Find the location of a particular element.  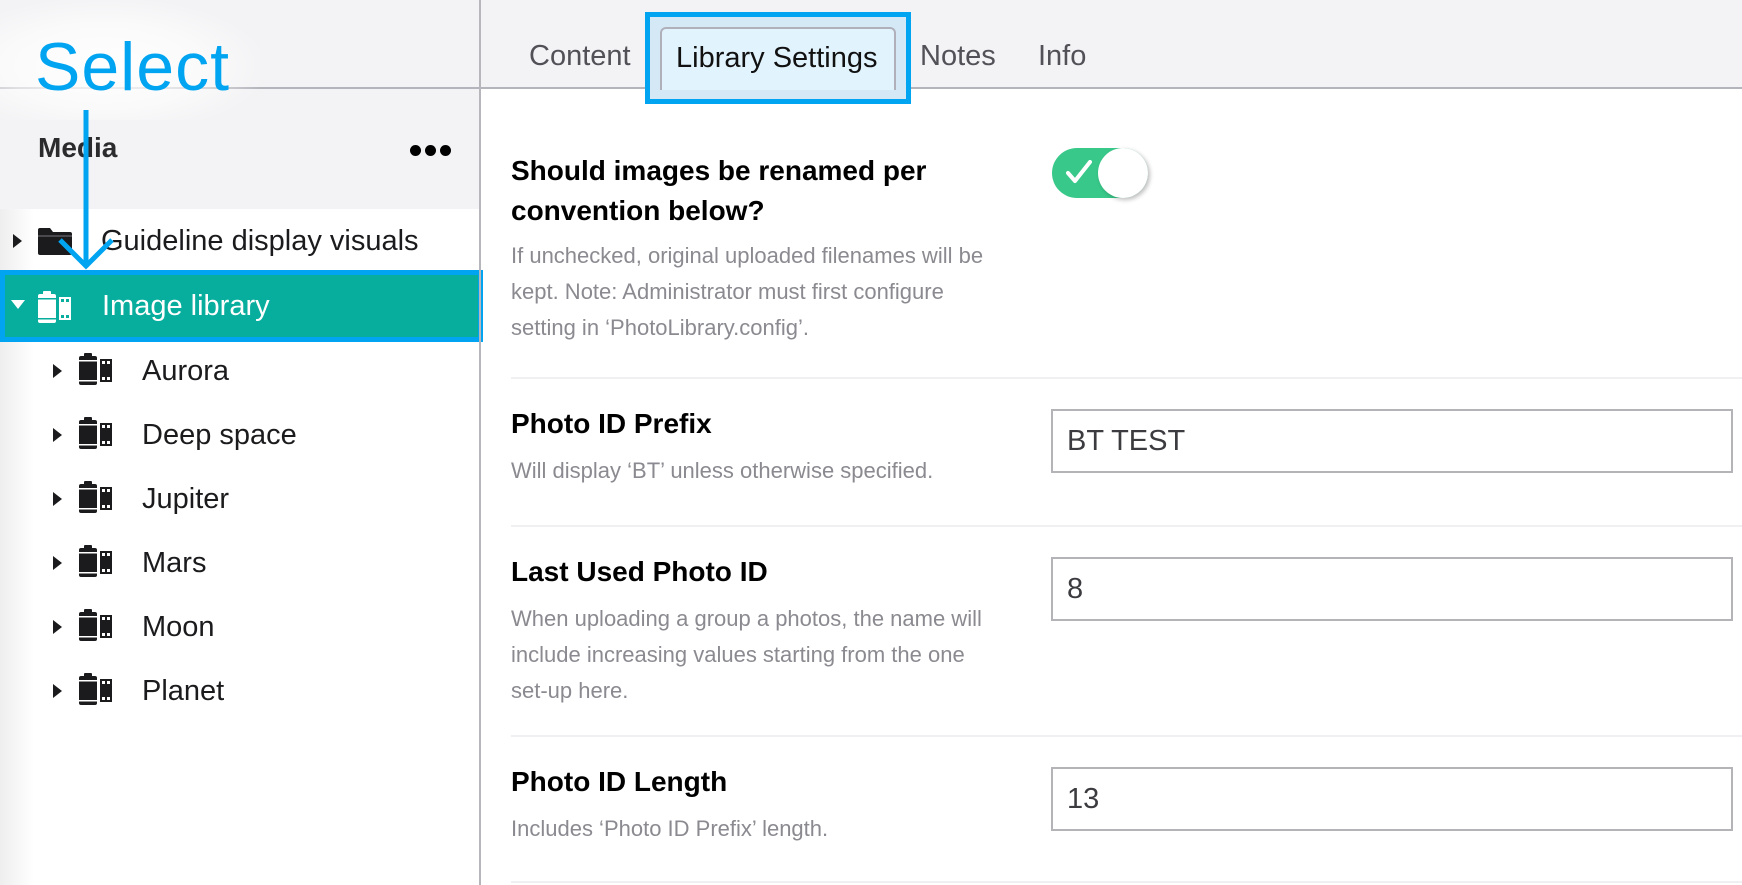

setting-desc-line: set-up here. is located at coordinates (570, 690).